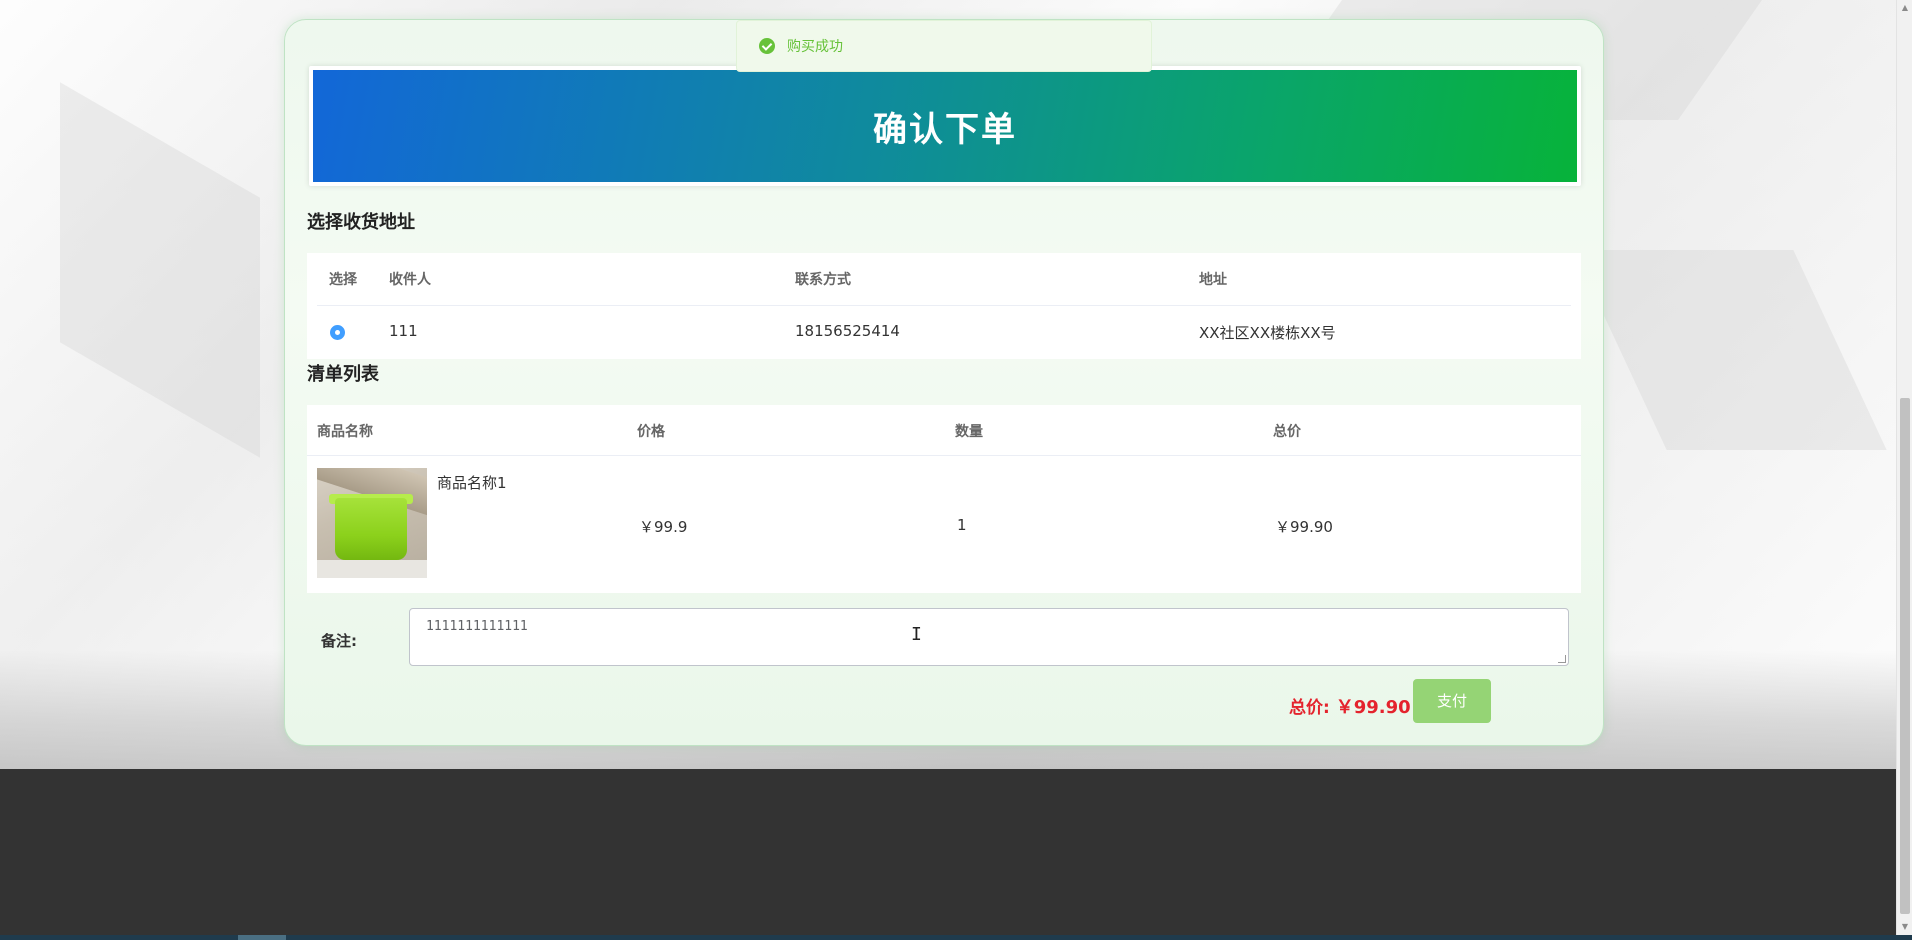  I want to click on column-header-select: 选择, so click(343, 280).